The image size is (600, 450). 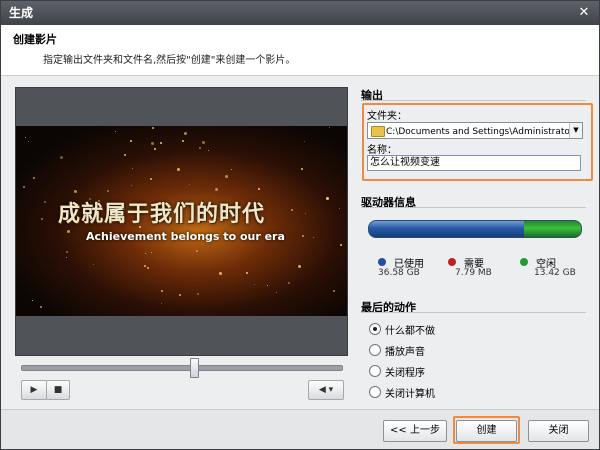 I want to click on seek-thumb, so click(x=195, y=368).